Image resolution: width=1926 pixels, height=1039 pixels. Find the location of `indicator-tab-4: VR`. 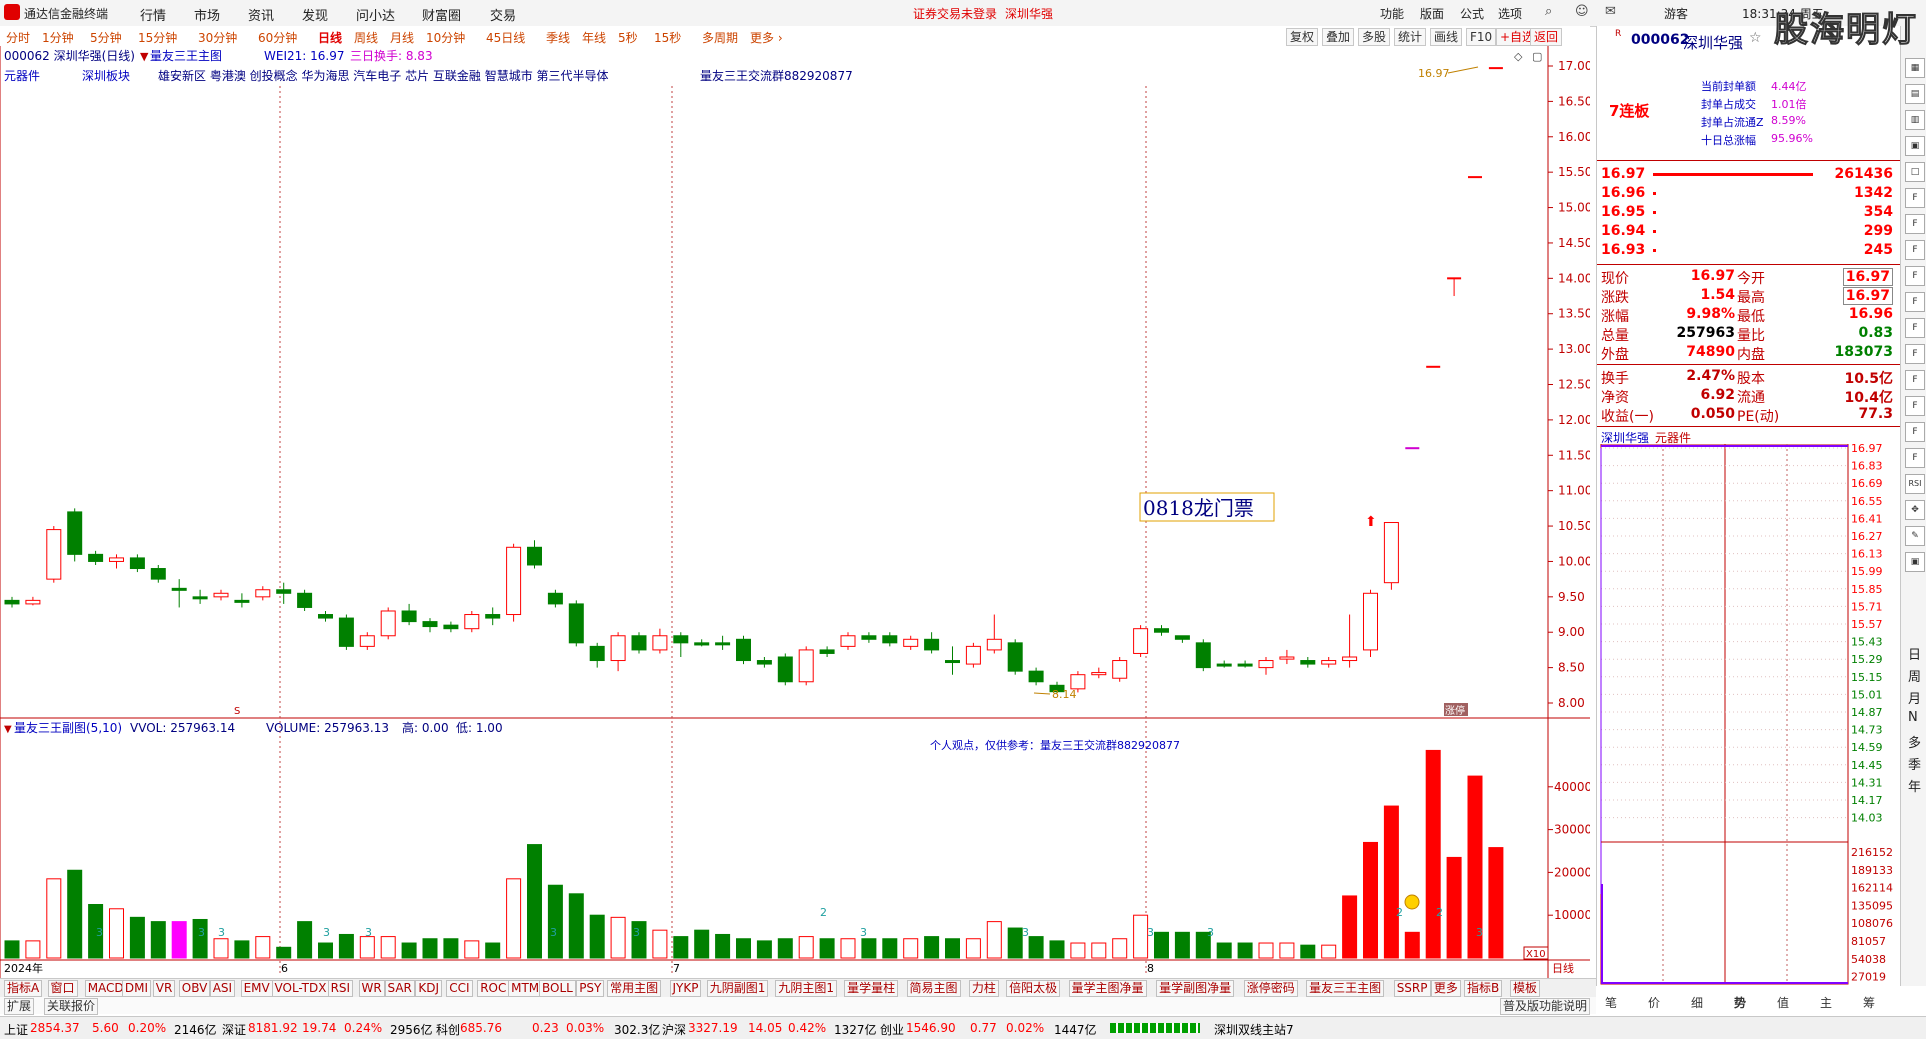

indicator-tab-4: VR is located at coordinates (164, 988).